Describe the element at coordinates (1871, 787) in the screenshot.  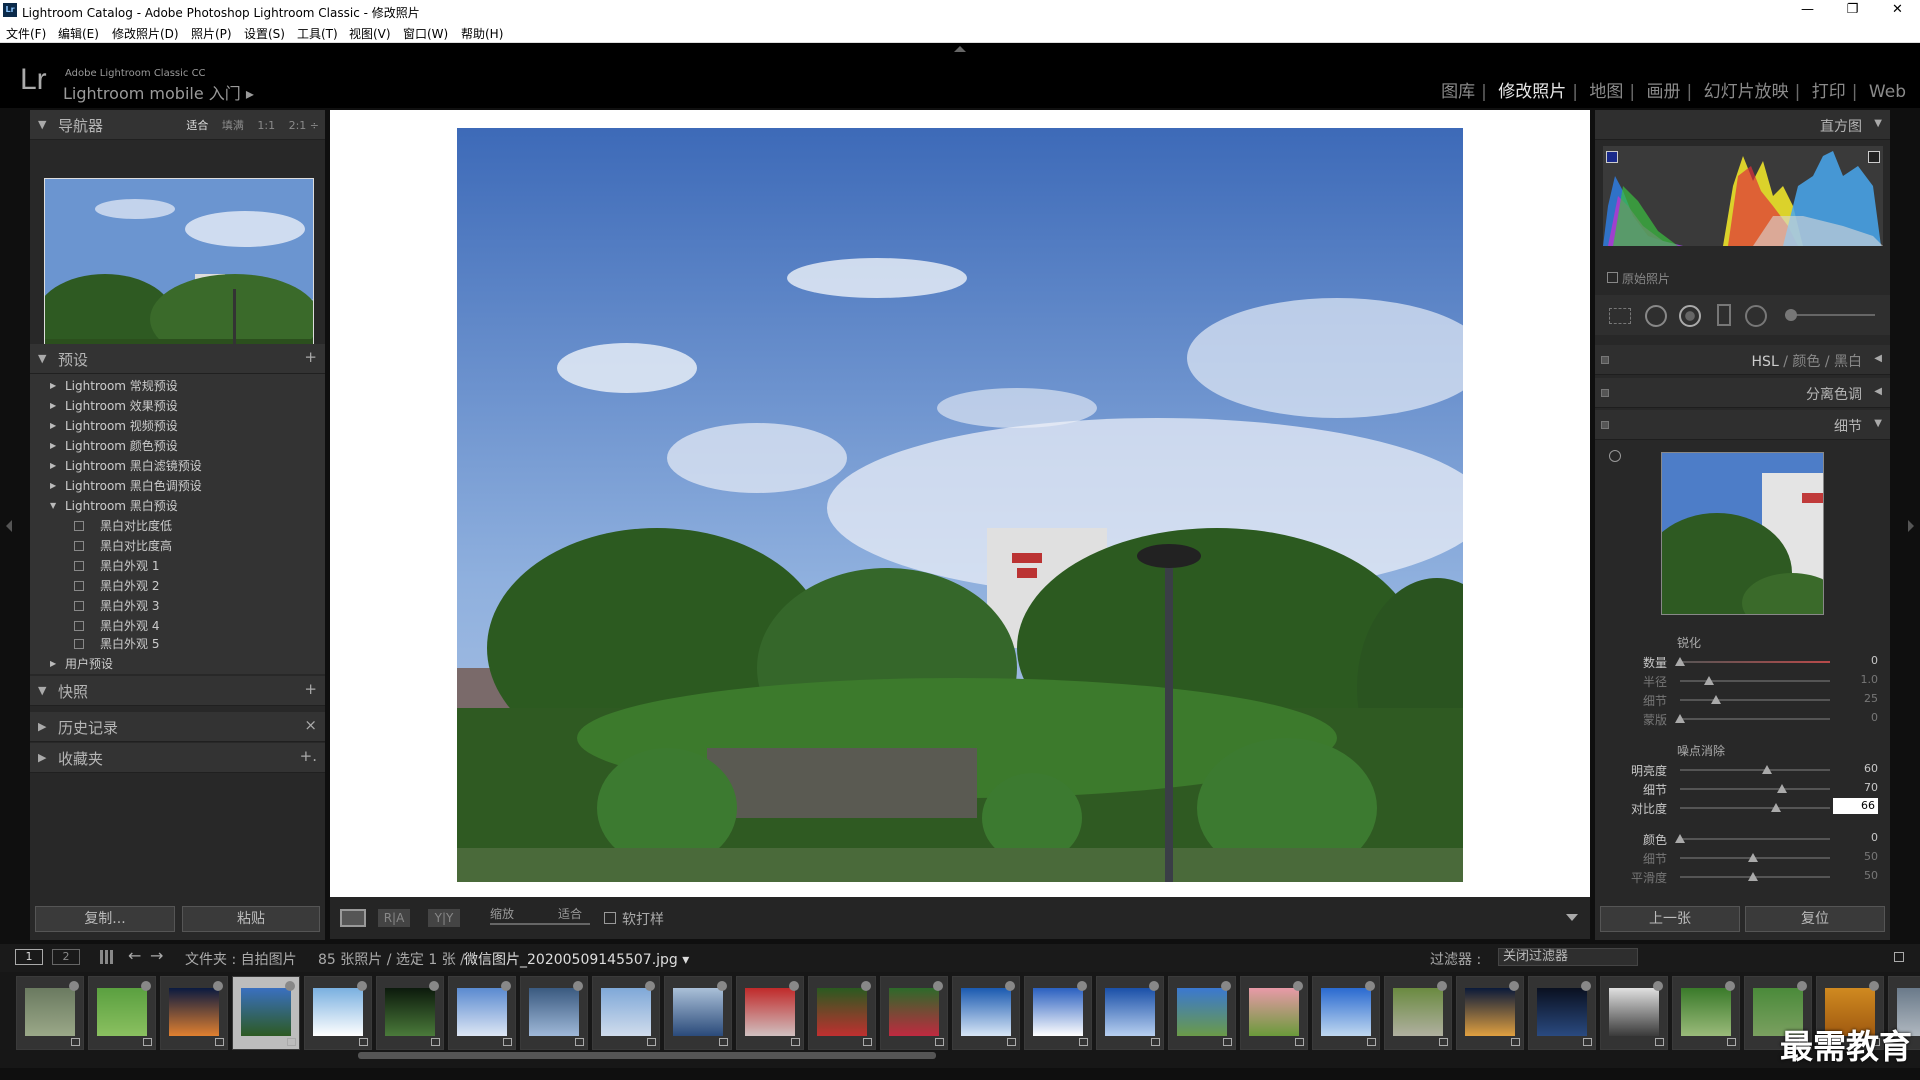
I see `slider-value: 70` at that location.